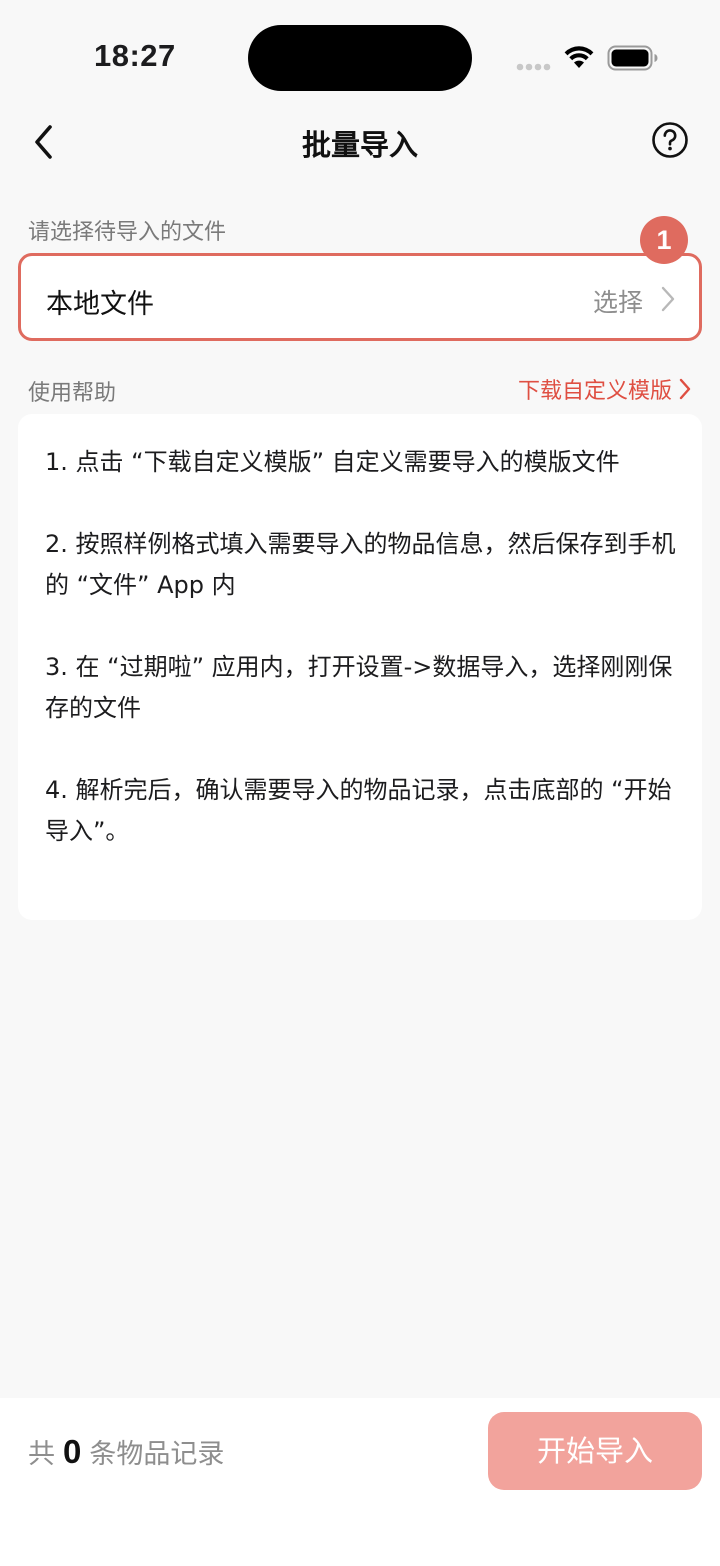  Describe the element at coordinates (358, 810) in the screenshot. I see `help-step: 4. 解析完后，确认需要导入的物品记录，点击底部的 “开始导入”。` at that location.